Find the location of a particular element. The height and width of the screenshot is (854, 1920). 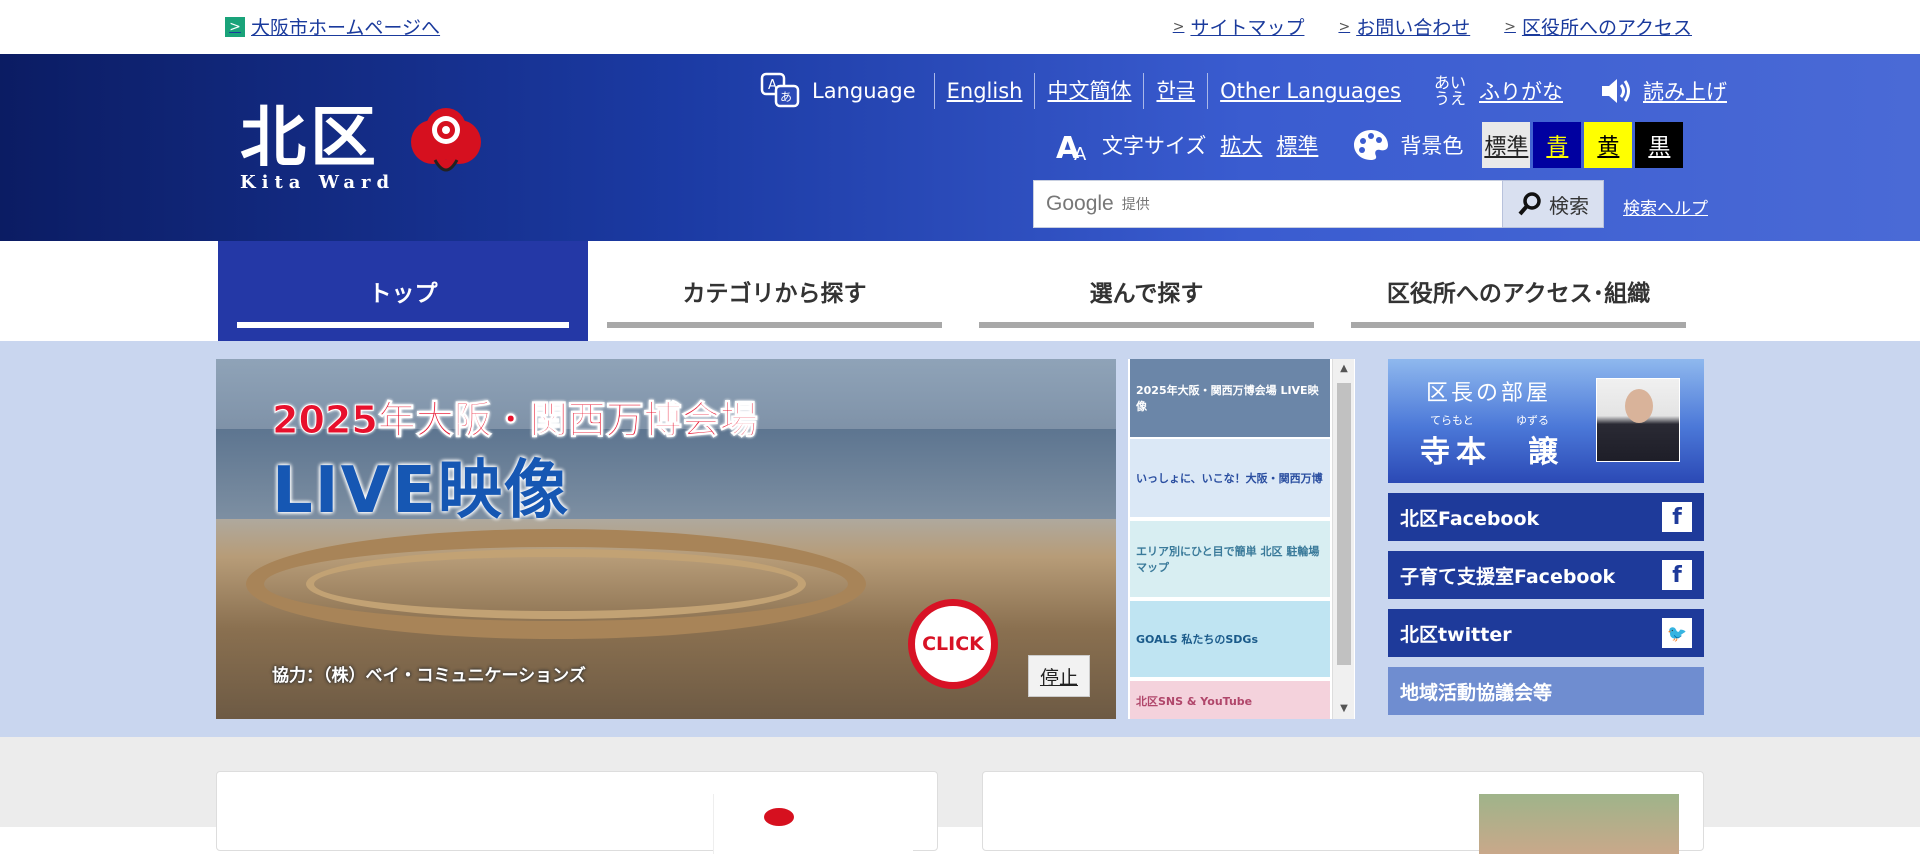

speaker-icon is located at coordinates (1616, 91).